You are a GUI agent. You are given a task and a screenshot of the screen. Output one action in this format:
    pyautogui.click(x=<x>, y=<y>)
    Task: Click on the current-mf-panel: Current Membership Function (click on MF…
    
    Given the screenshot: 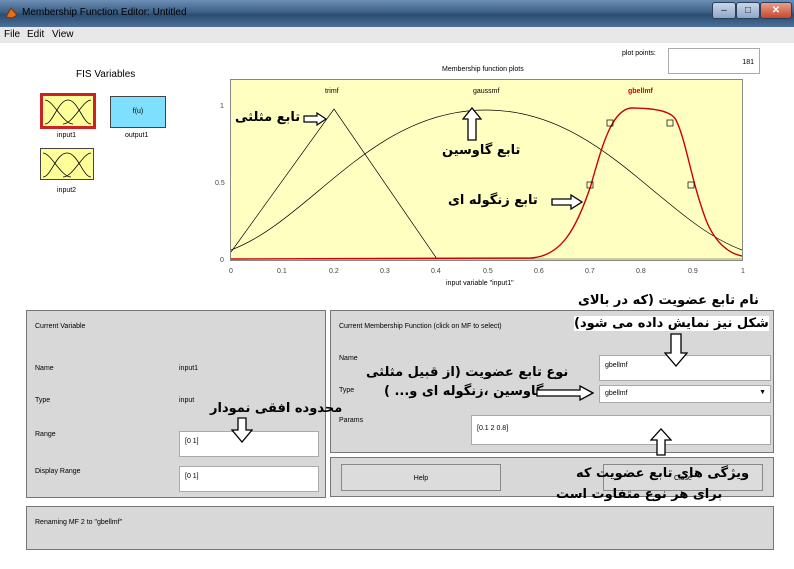 What is the action you would take?
    pyautogui.click(x=552, y=381)
    